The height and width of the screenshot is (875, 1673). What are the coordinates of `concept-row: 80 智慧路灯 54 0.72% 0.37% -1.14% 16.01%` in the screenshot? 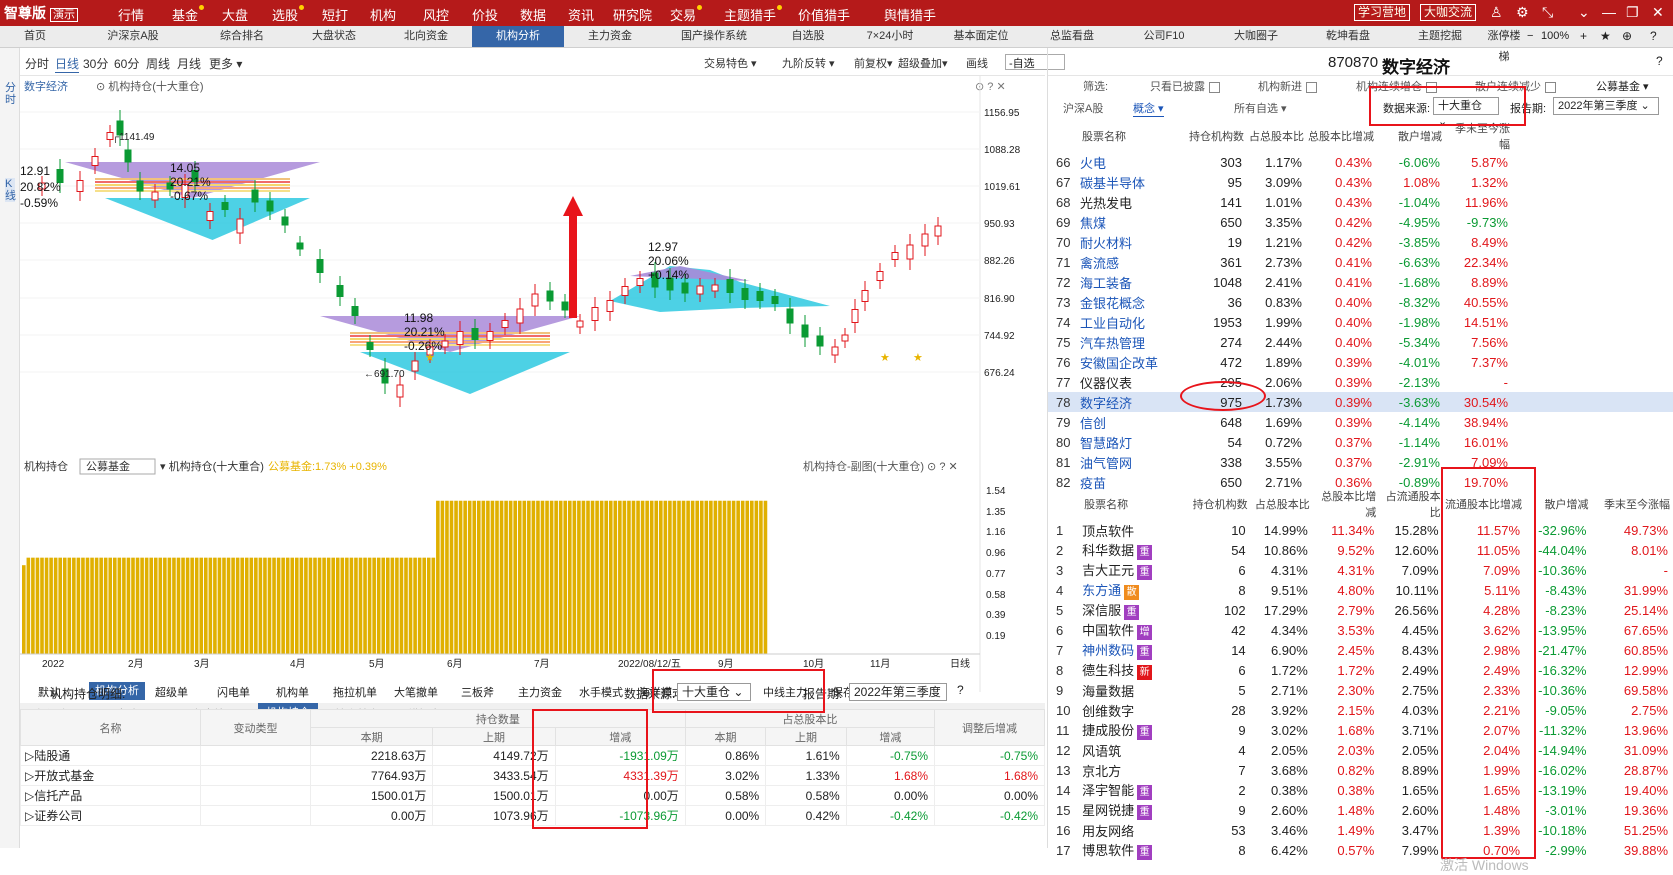 It's located at (1360, 442).